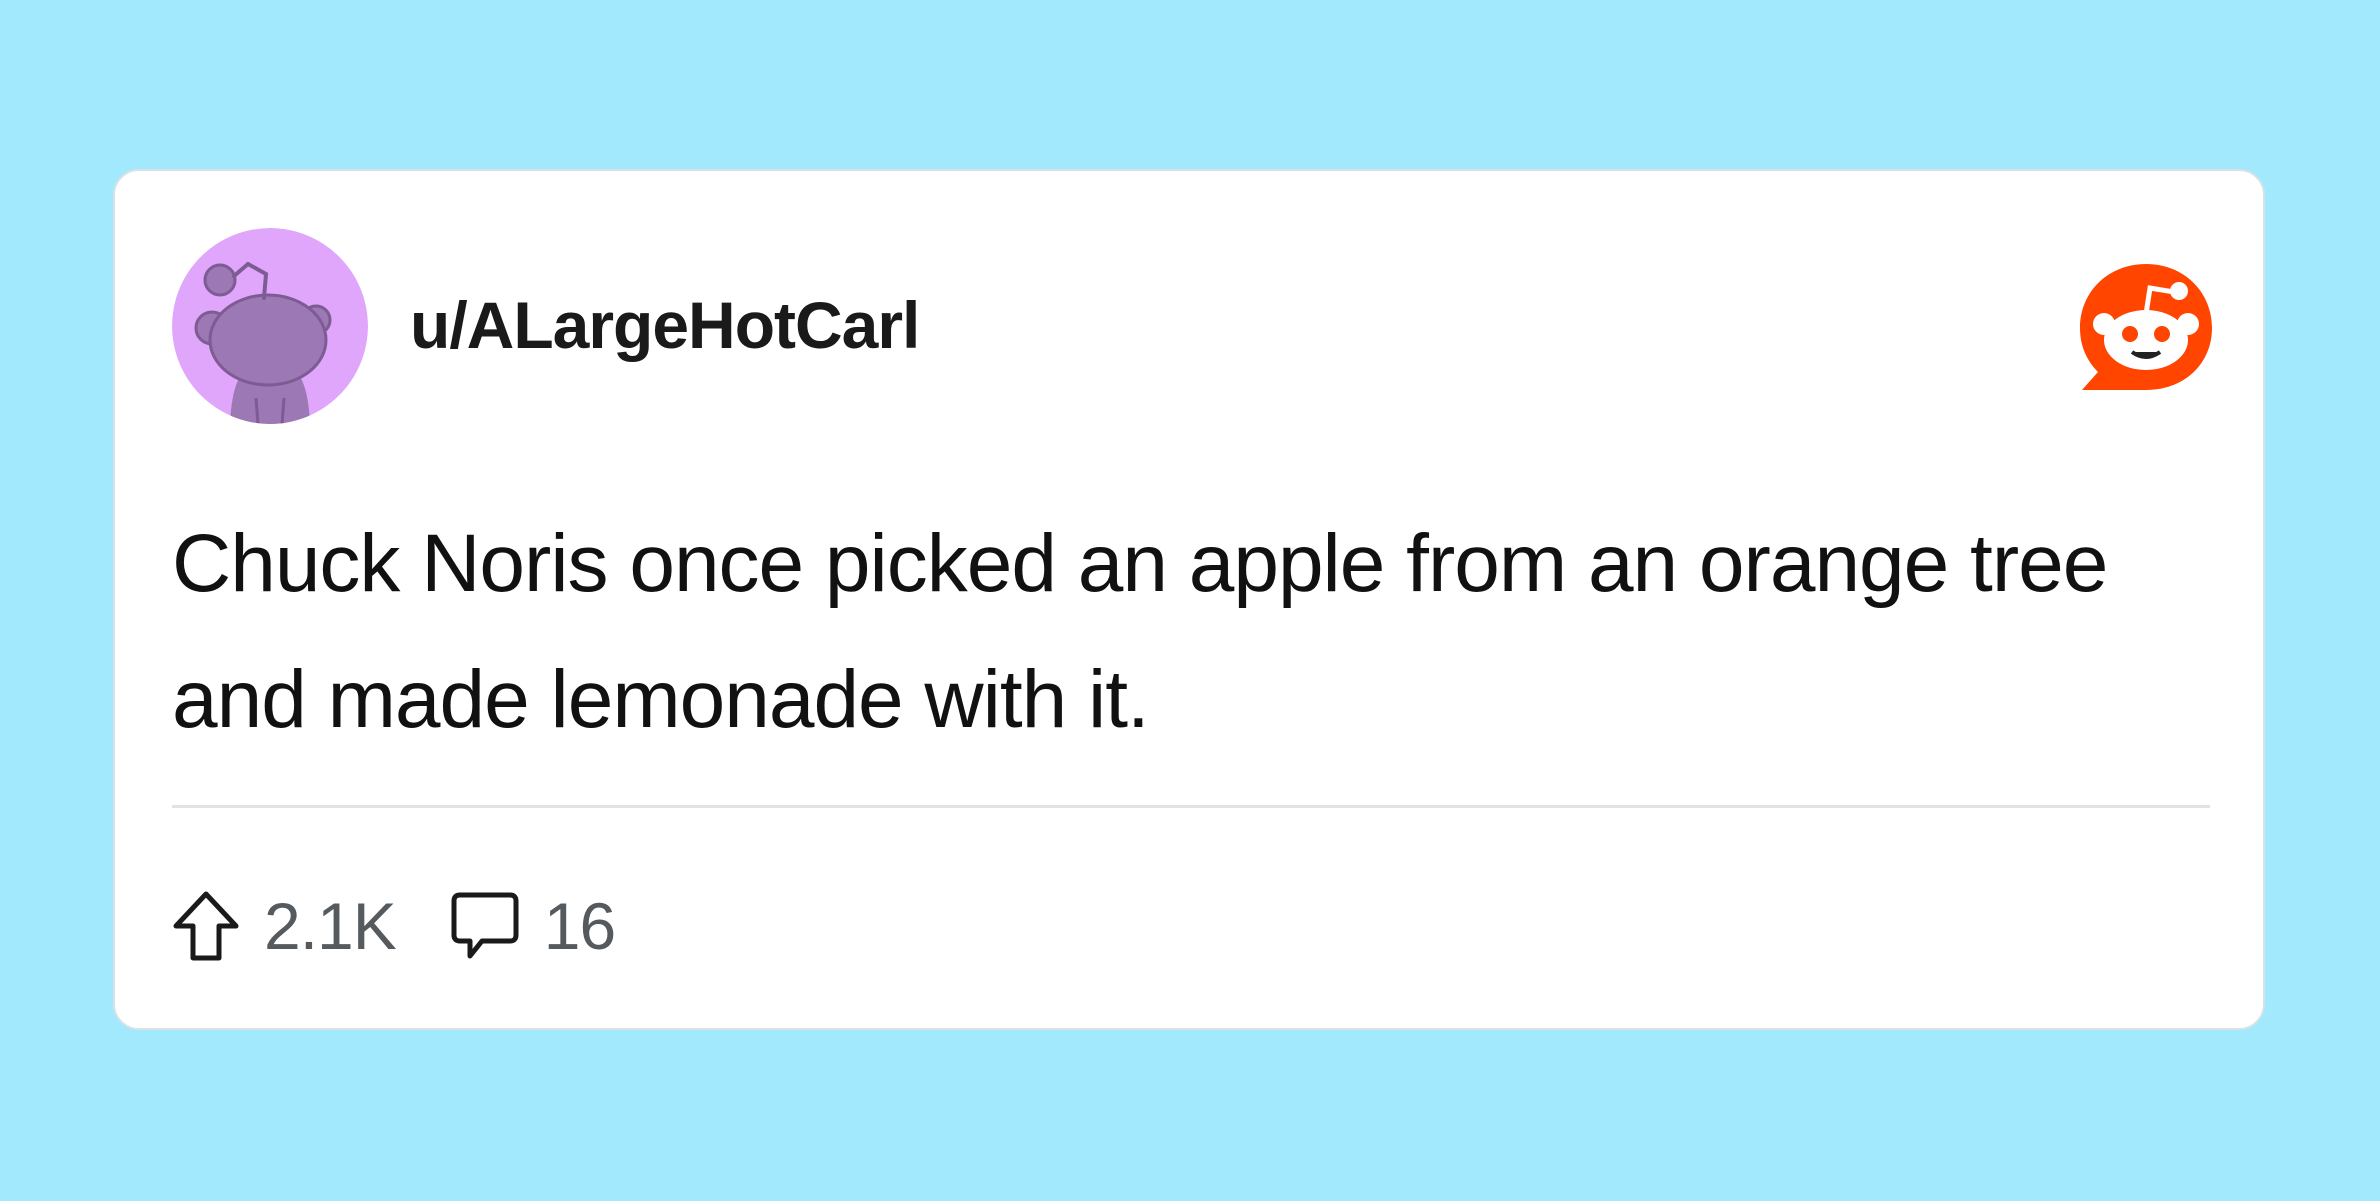 This screenshot has width=2380, height=1201. What do you see at coordinates (665, 325) in the screenshot?
I see `username: u/ALargeHotCarl` at bounding box center [665, 325].